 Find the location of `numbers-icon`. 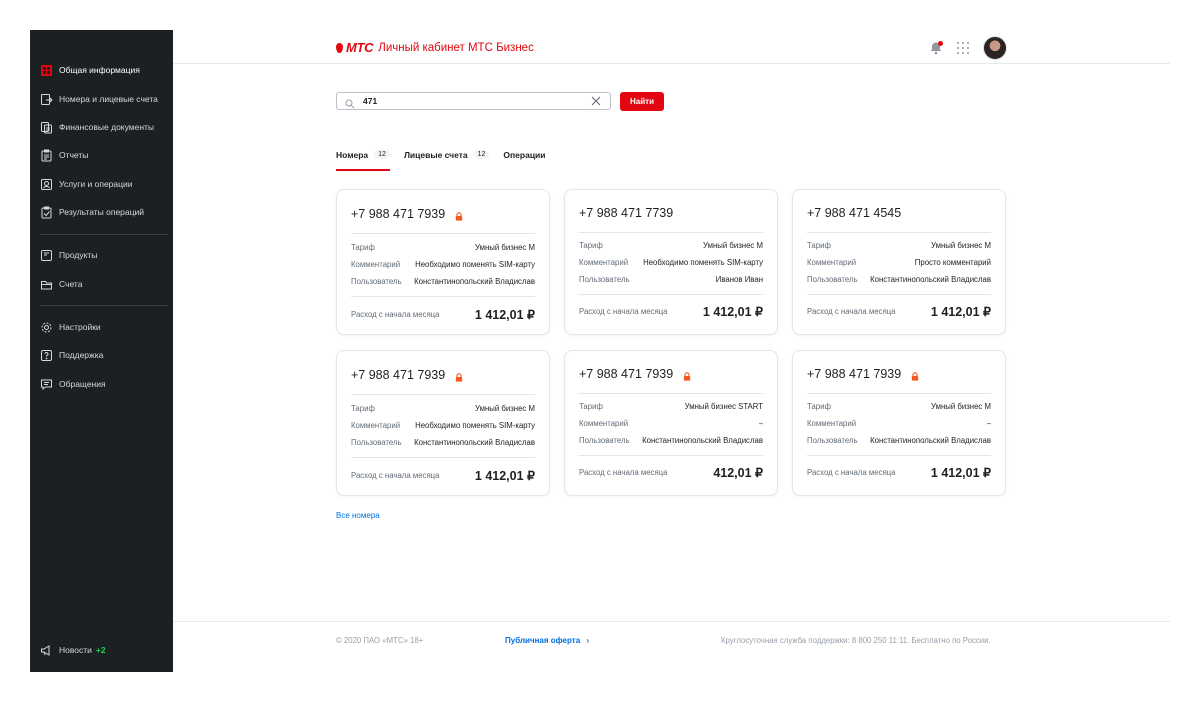

numbers-icon is located at coordinates (46, 99).